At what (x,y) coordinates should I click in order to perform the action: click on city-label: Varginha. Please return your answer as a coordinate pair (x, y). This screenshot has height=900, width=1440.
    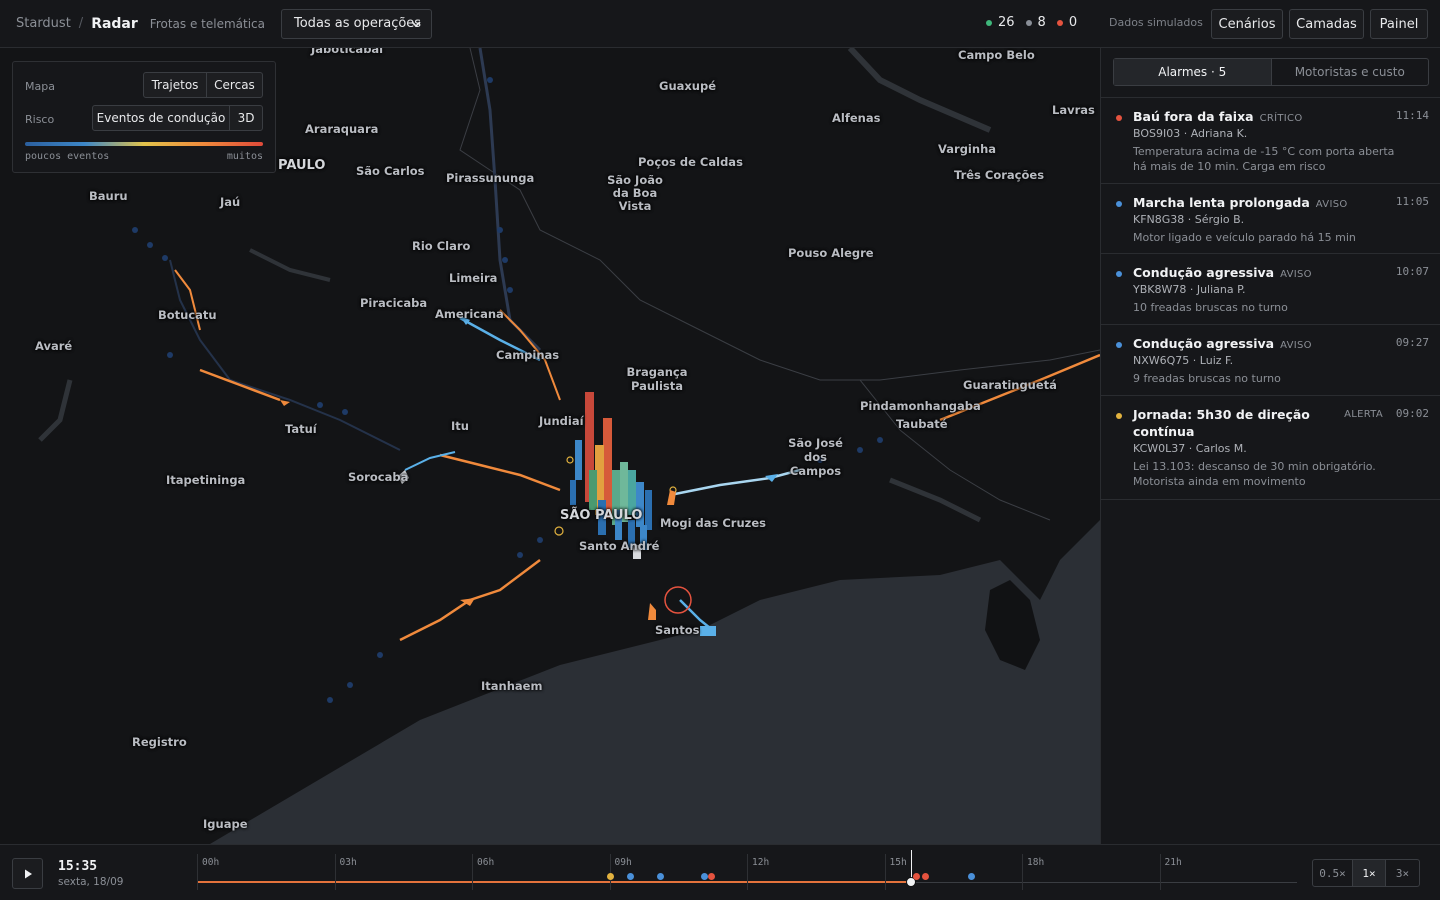
    Looking at the image, I should click on (967, 149).